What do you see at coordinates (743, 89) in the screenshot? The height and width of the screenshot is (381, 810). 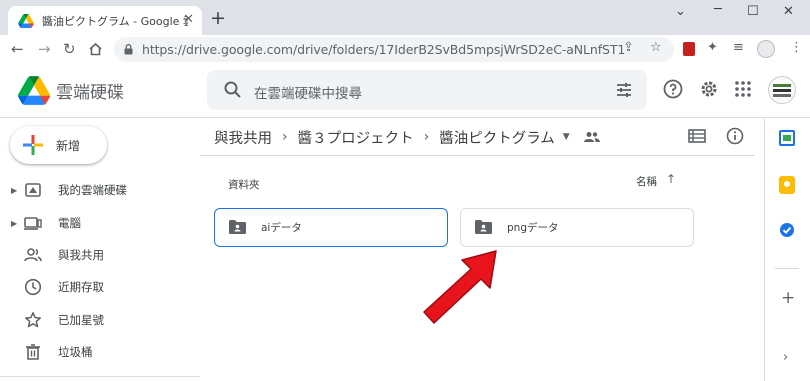 I see `apps-grid-icon` at bounding box center [743, 89].